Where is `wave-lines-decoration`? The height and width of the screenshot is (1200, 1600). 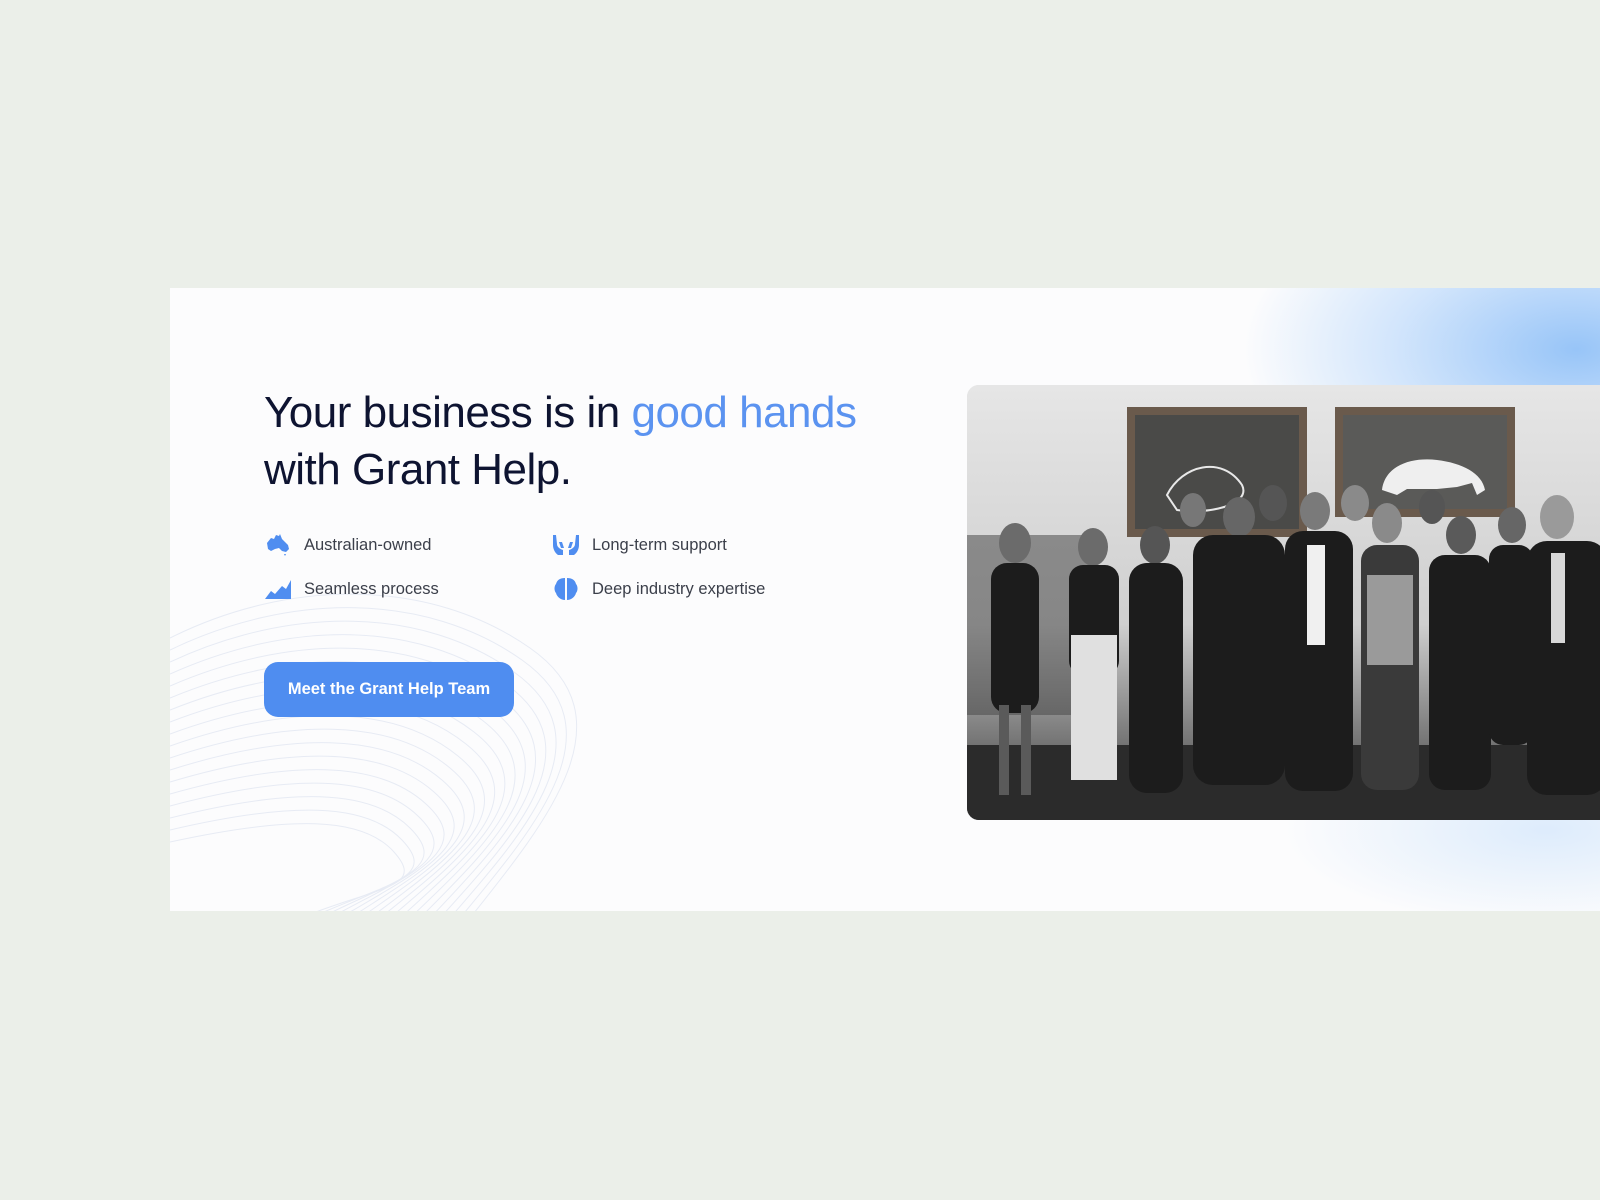 wave-lines-decoration is located at coordinates (374, 752).